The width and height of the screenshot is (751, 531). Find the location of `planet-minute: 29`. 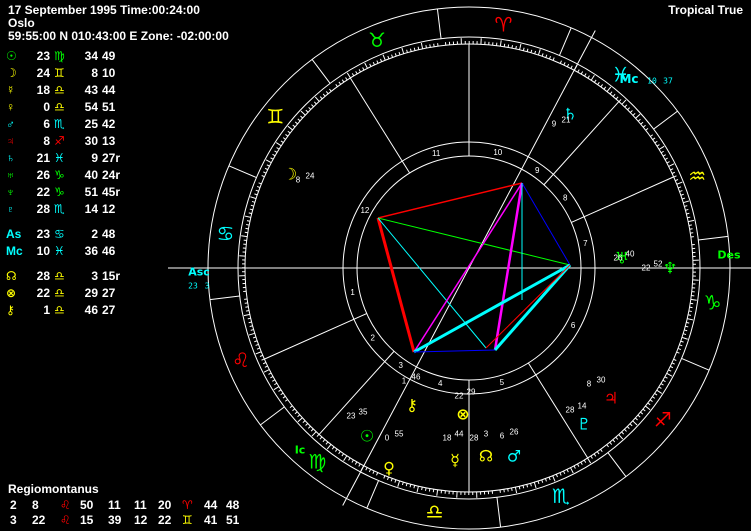

planet-minute: 29 is located at coordinates (471, 392).